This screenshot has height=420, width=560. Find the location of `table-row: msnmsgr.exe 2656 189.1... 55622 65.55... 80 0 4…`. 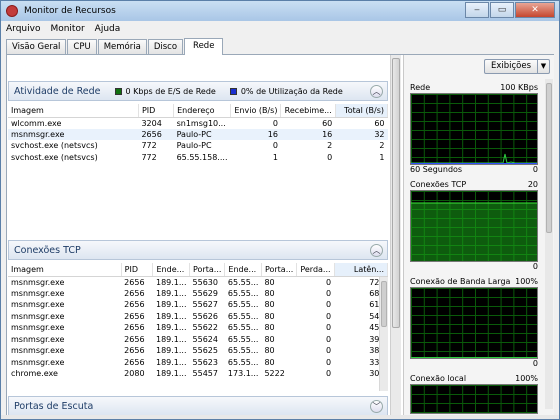

table-row: msnmsgr.exe 2656 189.1... 55622 65.55... 80 0 4… is located at coordinates (198, 328).